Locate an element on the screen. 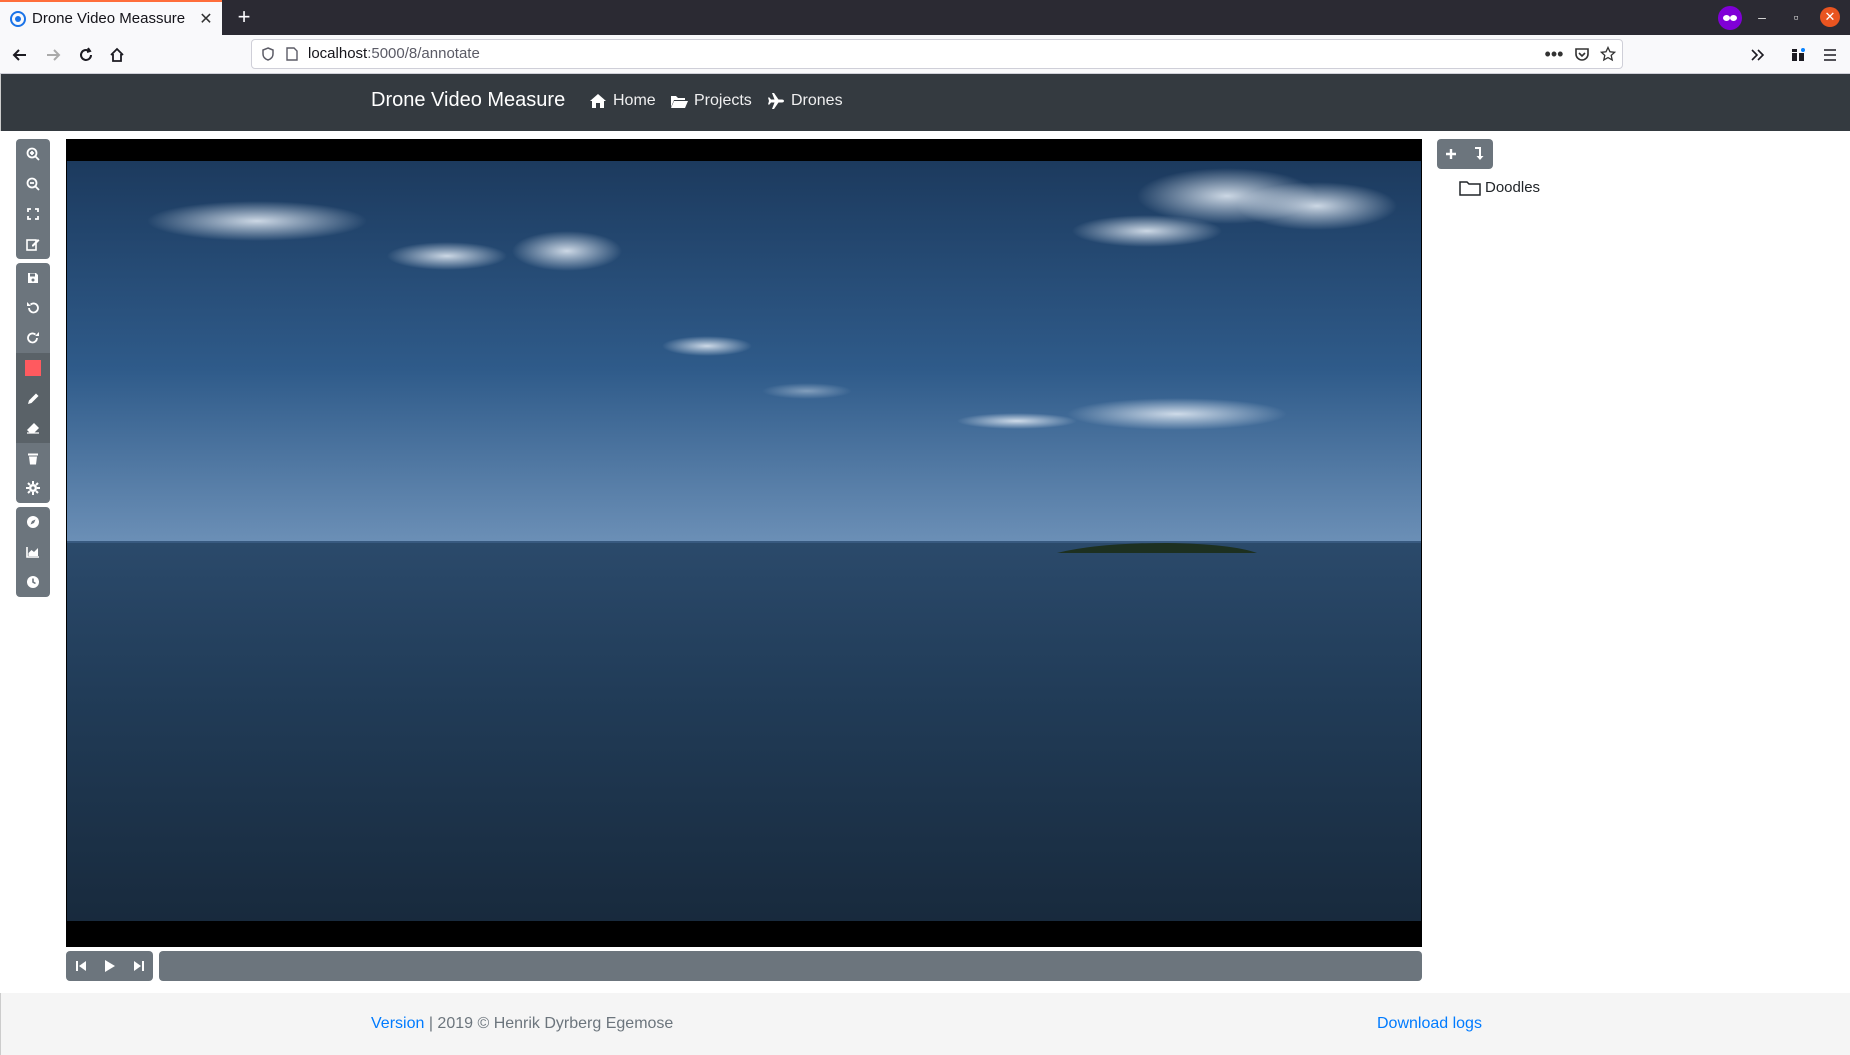  edit-icon is located at coordinates (33, 245).